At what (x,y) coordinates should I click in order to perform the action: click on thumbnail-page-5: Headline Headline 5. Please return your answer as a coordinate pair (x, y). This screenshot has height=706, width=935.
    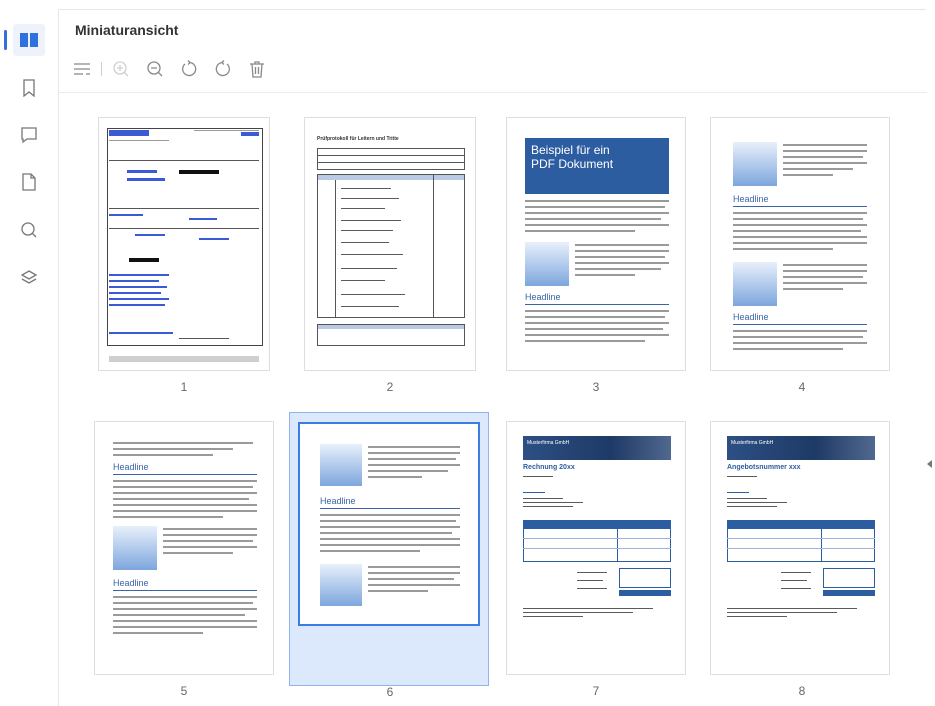
    Looking at the image, I should click on (184, 557).